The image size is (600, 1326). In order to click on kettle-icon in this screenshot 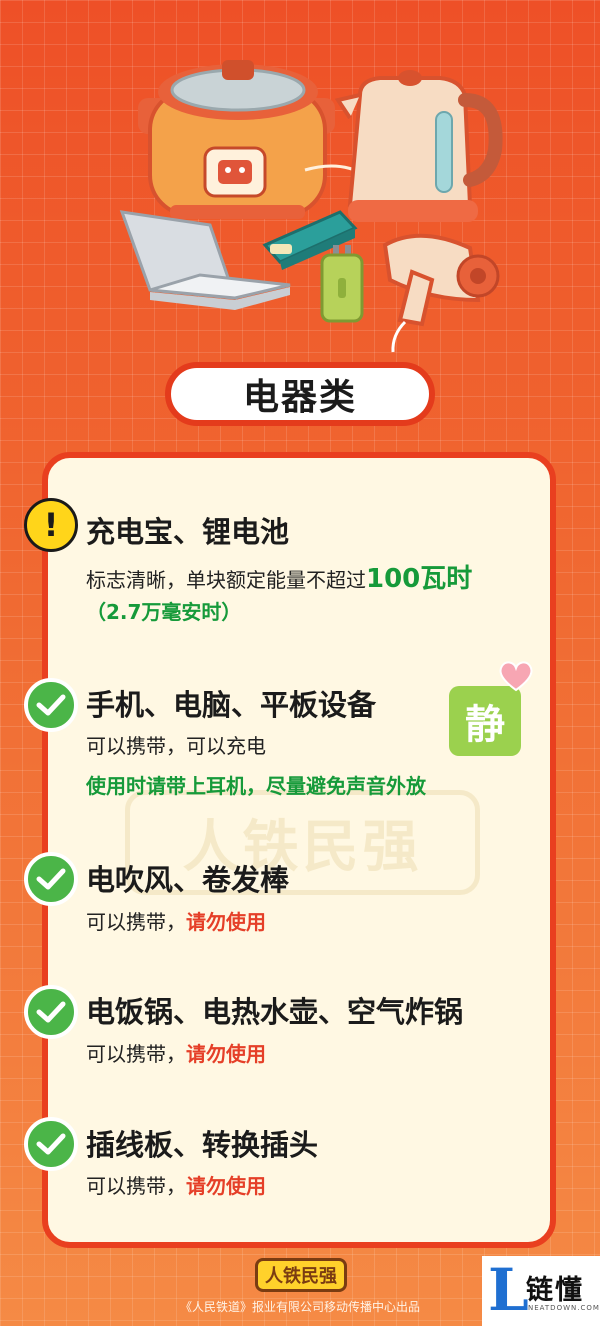, I will do `click(418, 146)`.